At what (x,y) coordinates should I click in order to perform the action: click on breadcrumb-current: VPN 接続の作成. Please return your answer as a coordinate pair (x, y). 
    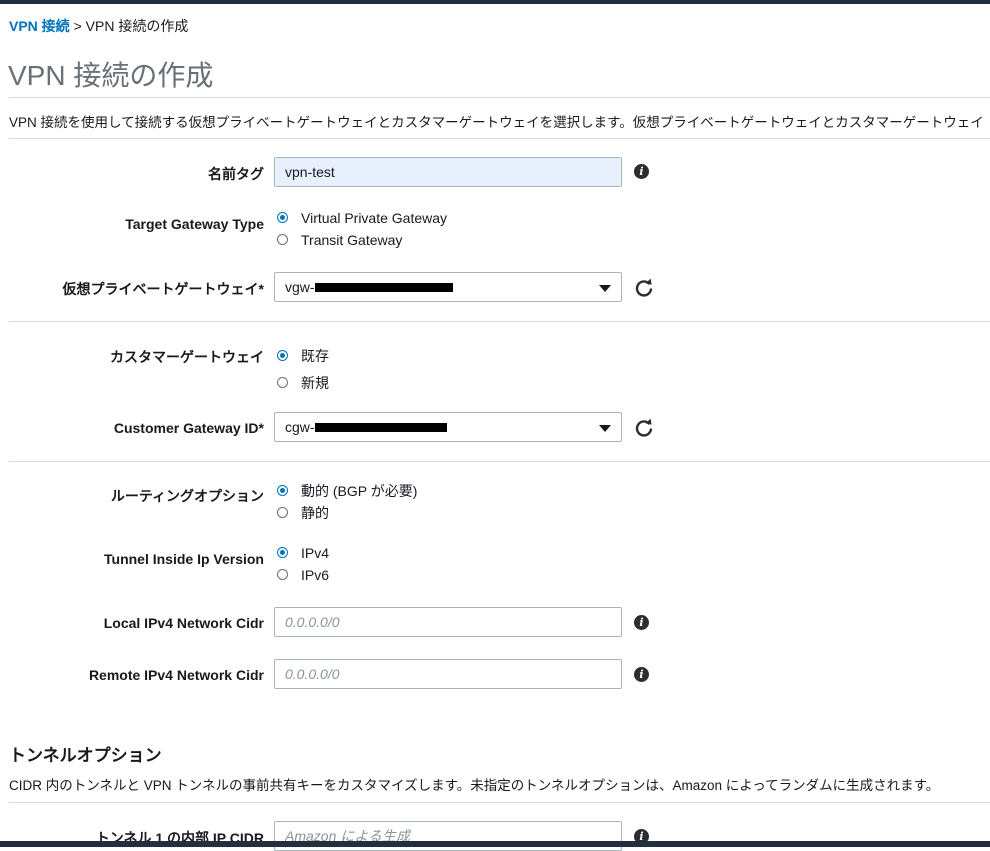
    Looking at the image, I should click on (137, 26).